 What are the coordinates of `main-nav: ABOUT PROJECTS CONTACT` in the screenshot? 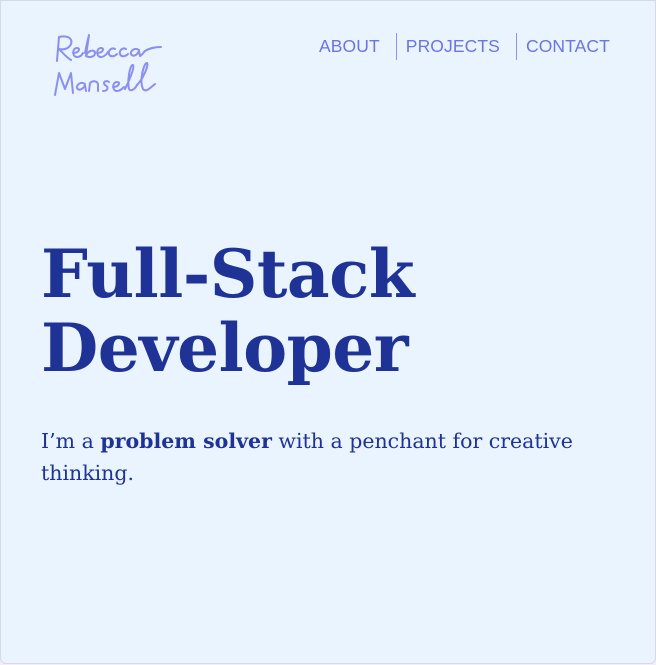 It's located at (458, 46).